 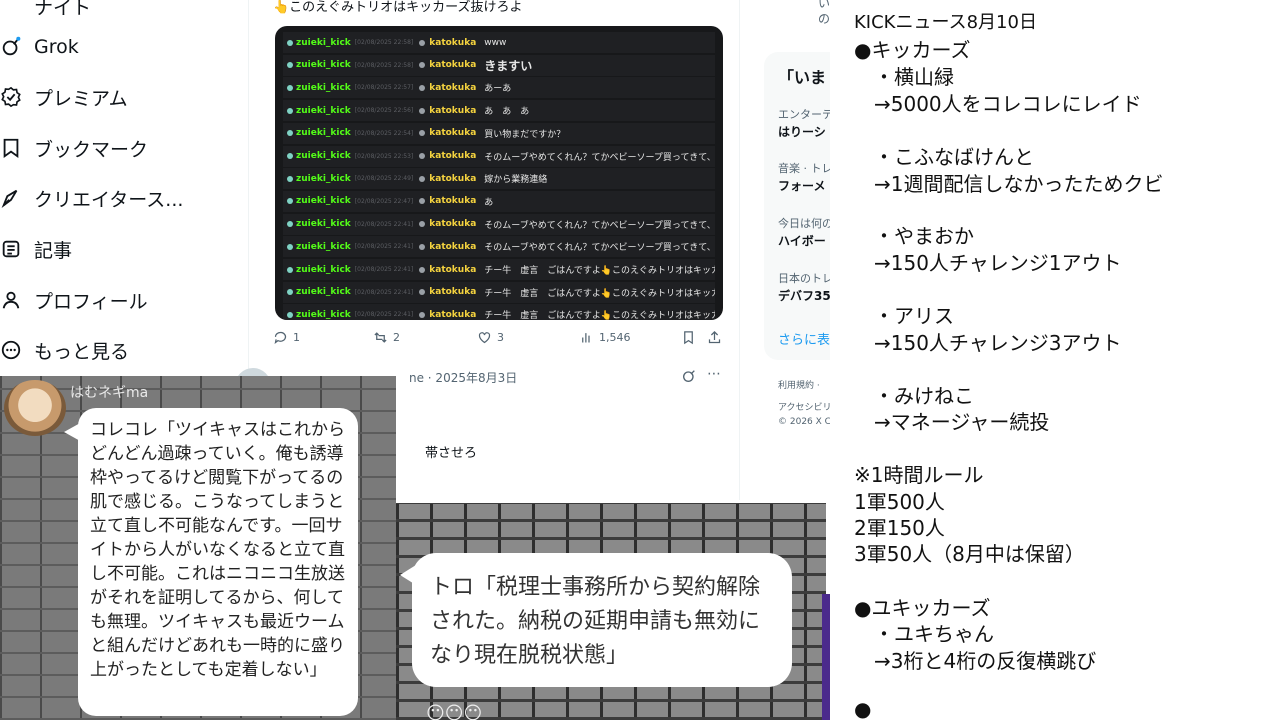 What do you see at coordinates (384, 88) in the screenshot?
I see `chat-timestamp: [02/08/2025 22:57]` at bounding box center [384, 88].